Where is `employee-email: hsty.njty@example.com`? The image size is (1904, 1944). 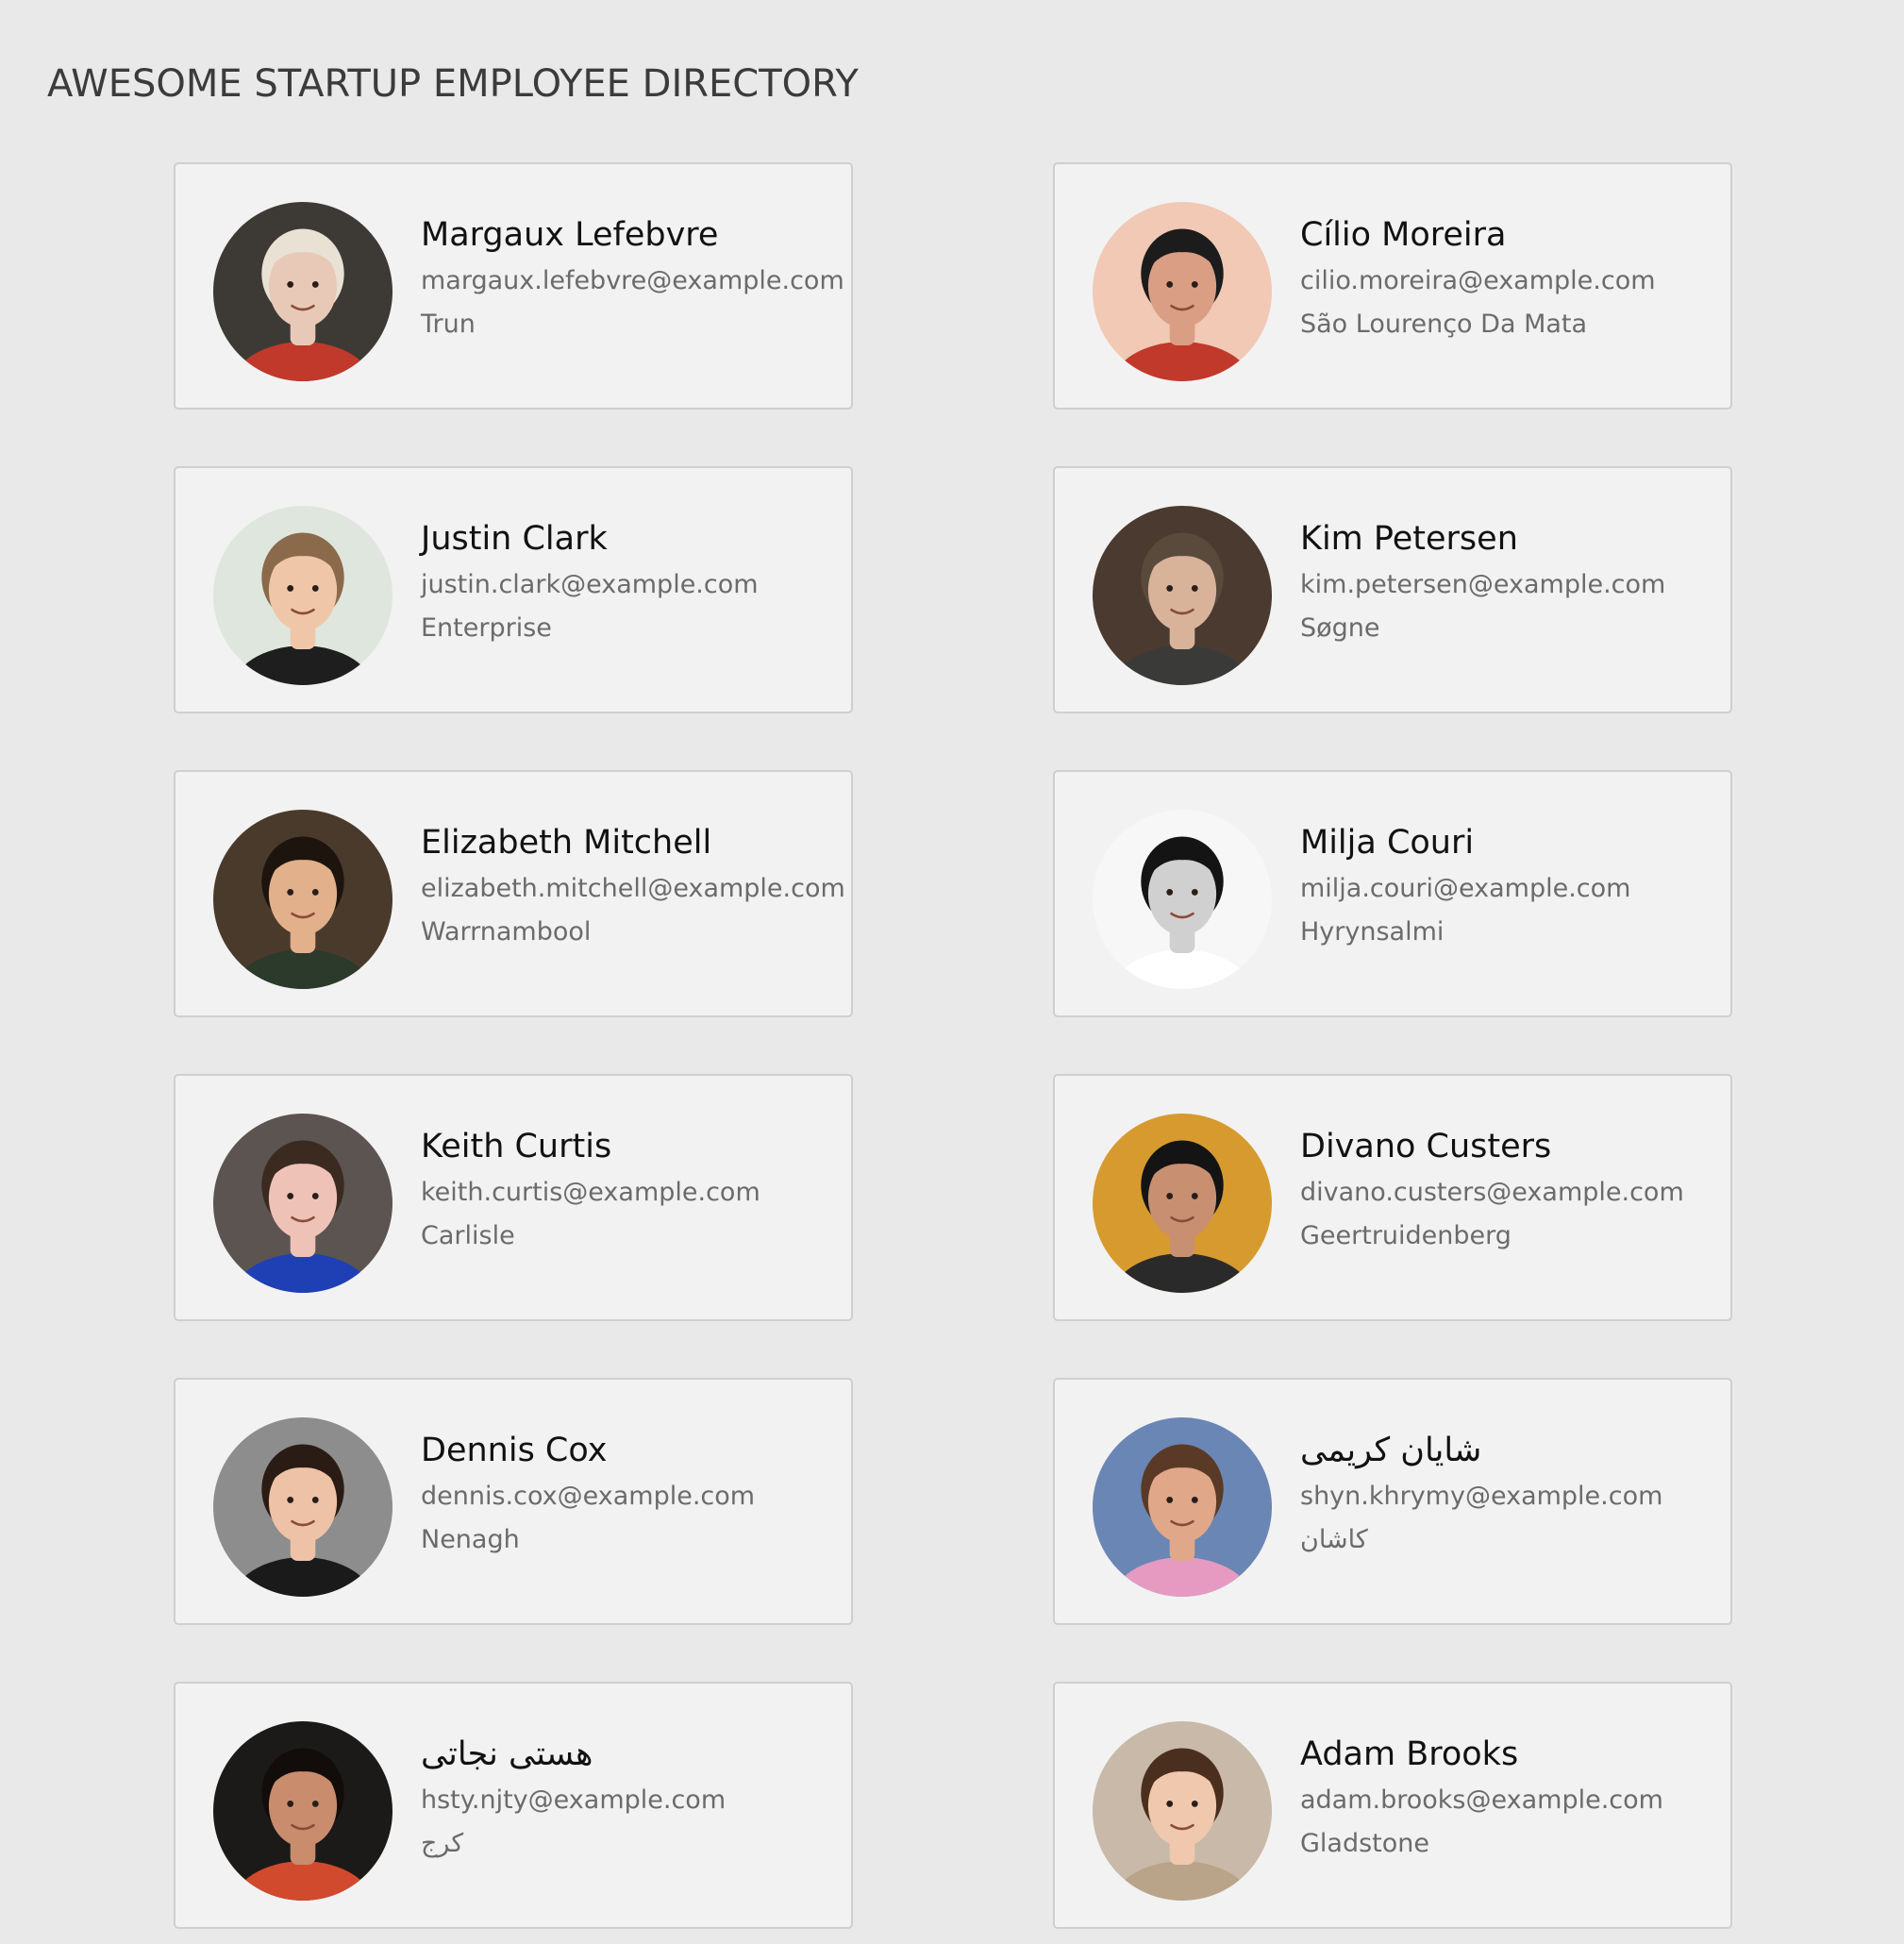
employee-email: hsty.njty@example.com is located at coordinates (574, 1800).